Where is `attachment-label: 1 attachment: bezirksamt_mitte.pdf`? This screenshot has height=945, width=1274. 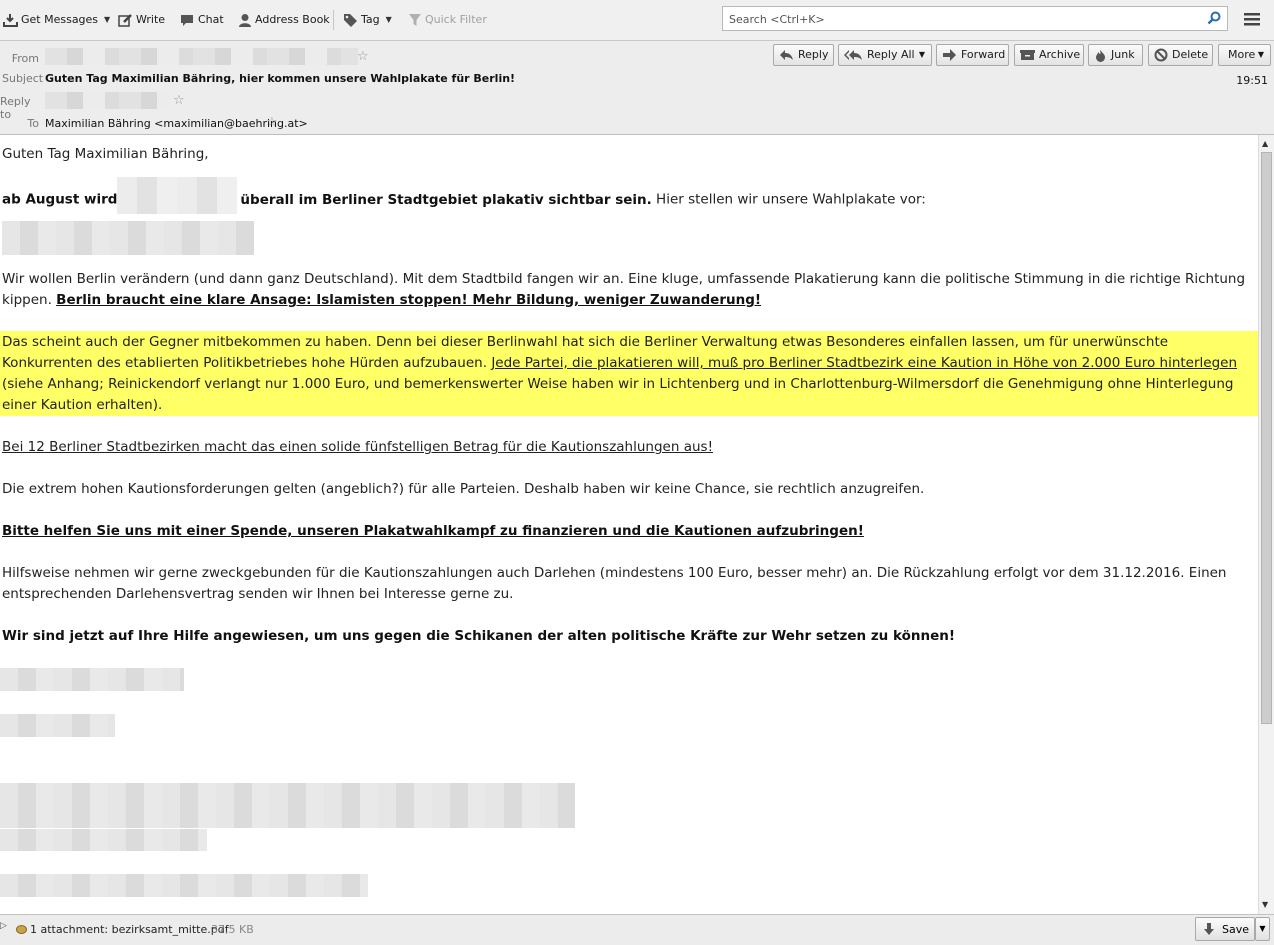
attachment-label: 1 attachment: bezirksamt_mitte.pdf is located at coordinates (129, 929).